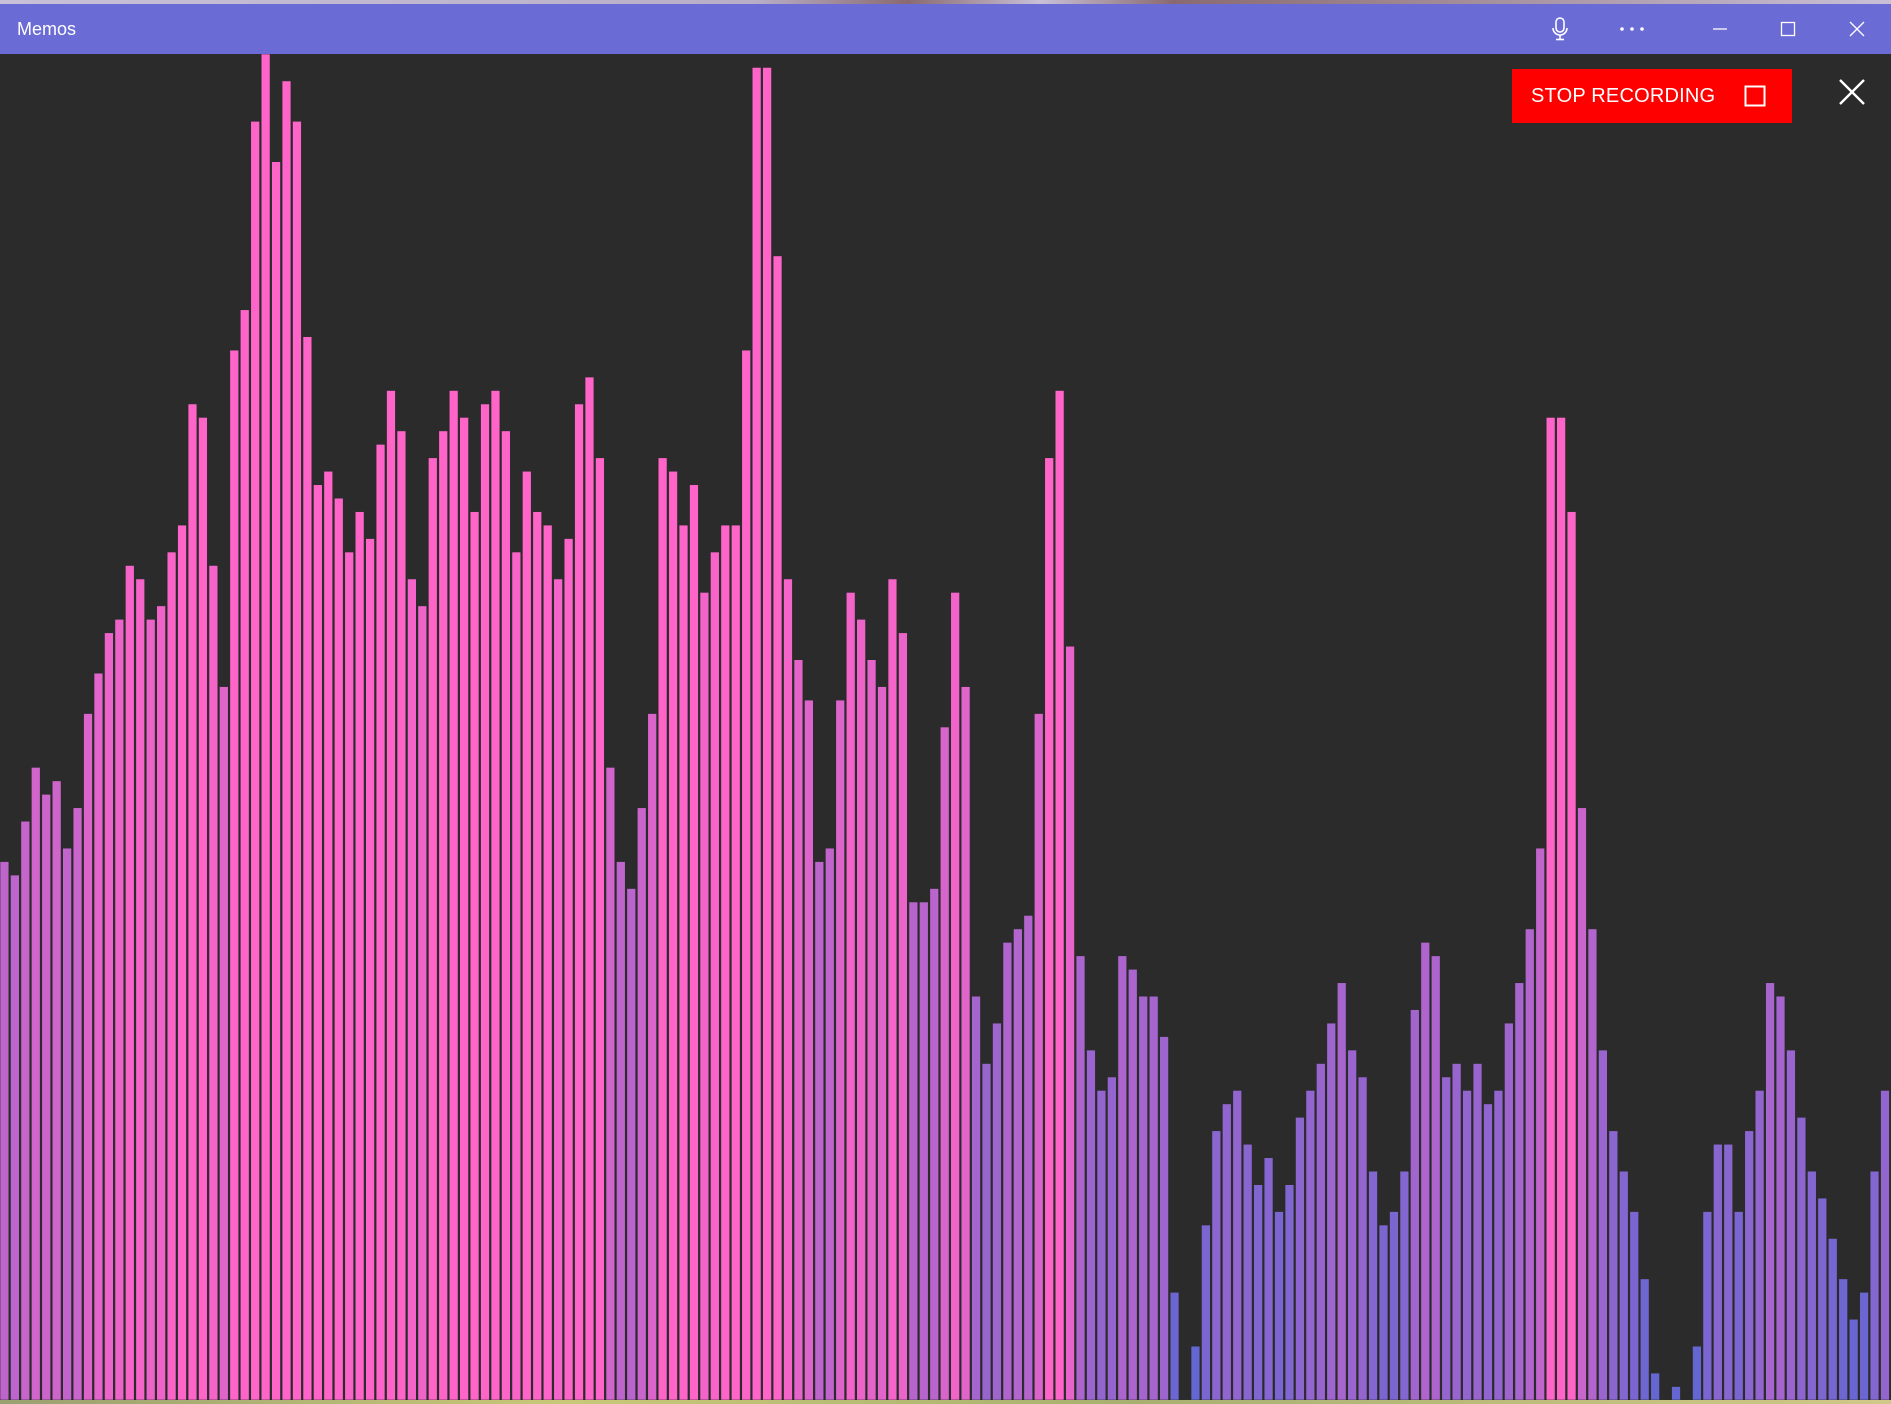 This screenshot has height=1404, width=1891. I want to click on stop-square-icon, so click(1755, 96).